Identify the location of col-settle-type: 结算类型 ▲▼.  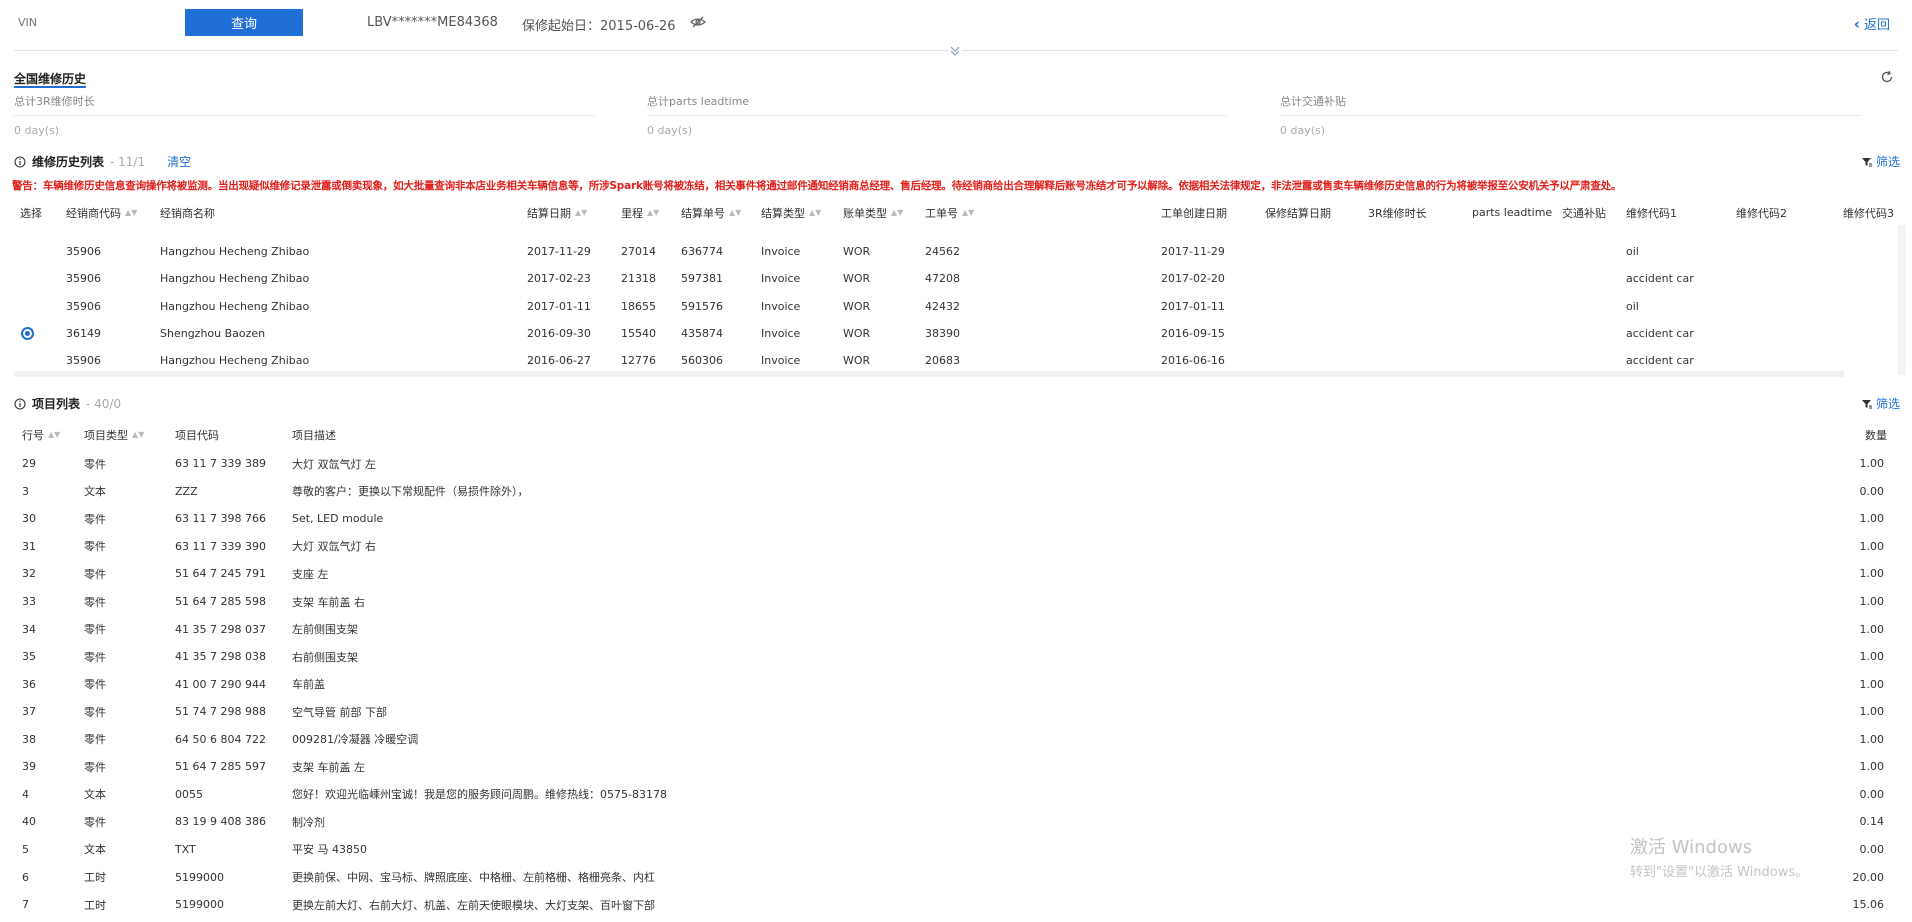
(791, 212).